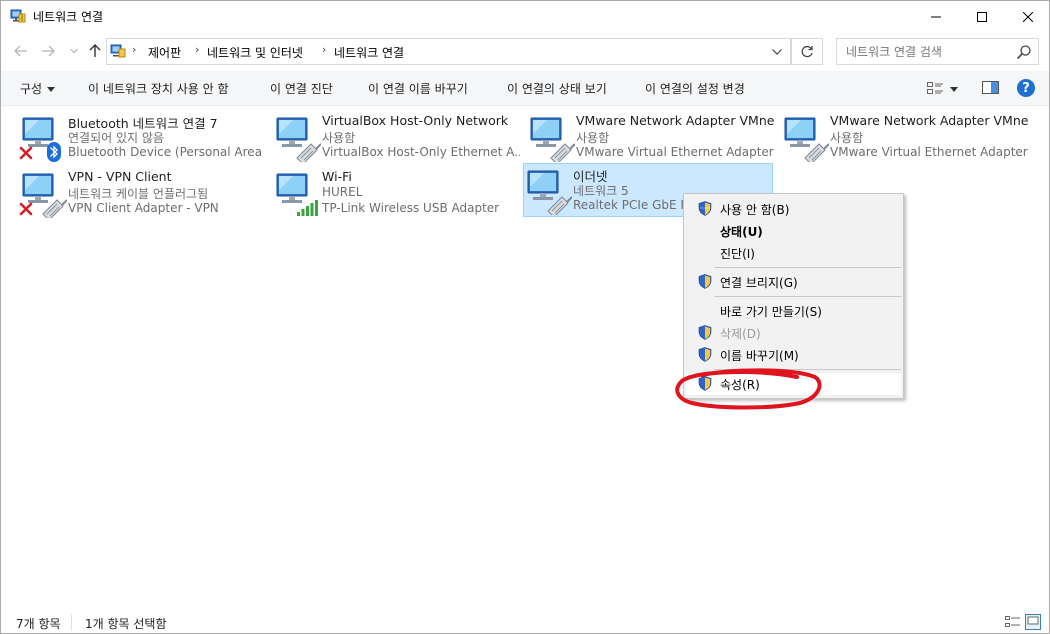  Describe the element at coordinates (741, 232) in the screenshot. I see `menu-item-label: 상태(U)` at that location.